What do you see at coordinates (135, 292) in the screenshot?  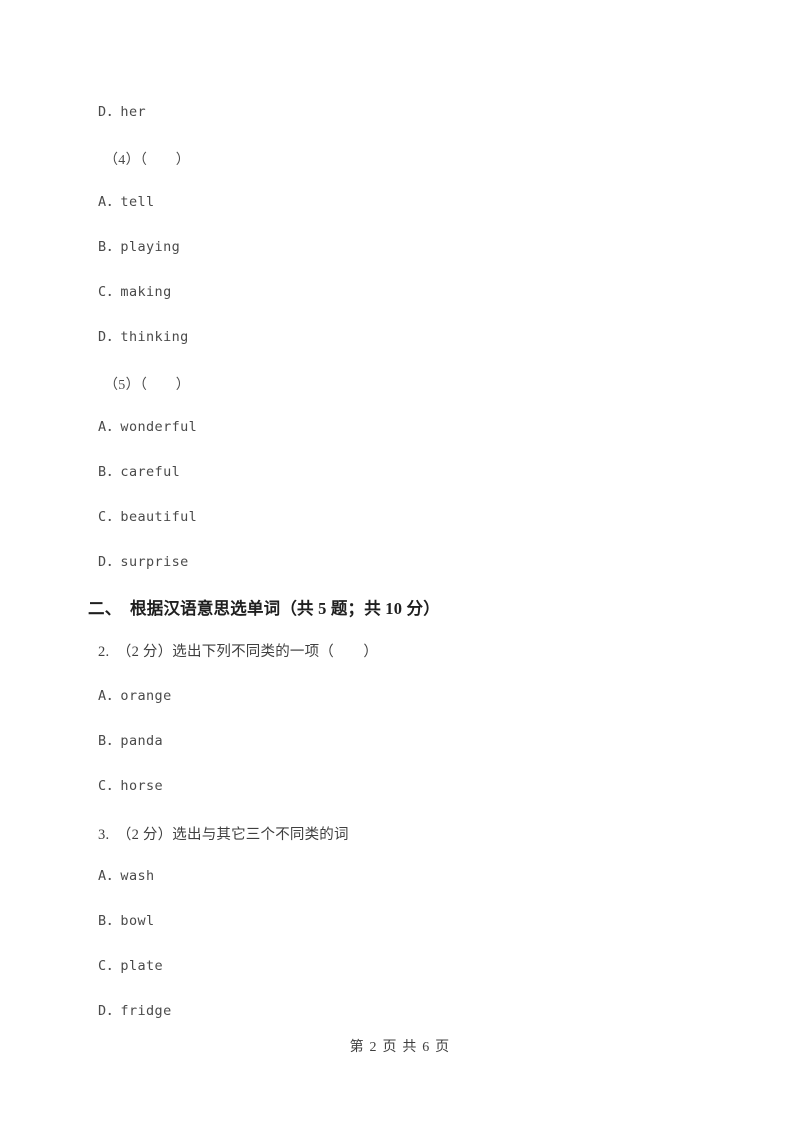 I see `answer-option: C．making` at bounding box center [135, 292].